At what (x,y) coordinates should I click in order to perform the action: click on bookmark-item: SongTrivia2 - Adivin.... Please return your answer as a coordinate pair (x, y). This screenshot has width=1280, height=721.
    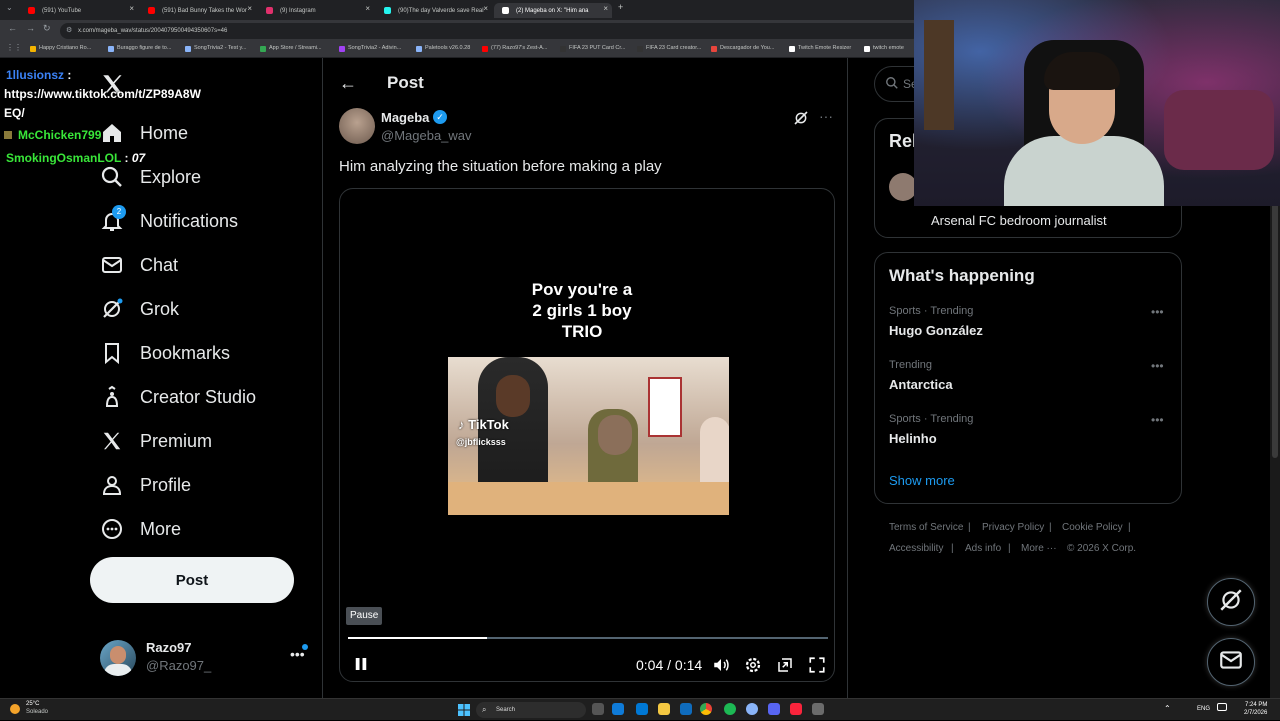
    Looking at the image, I should click on (370, 48).